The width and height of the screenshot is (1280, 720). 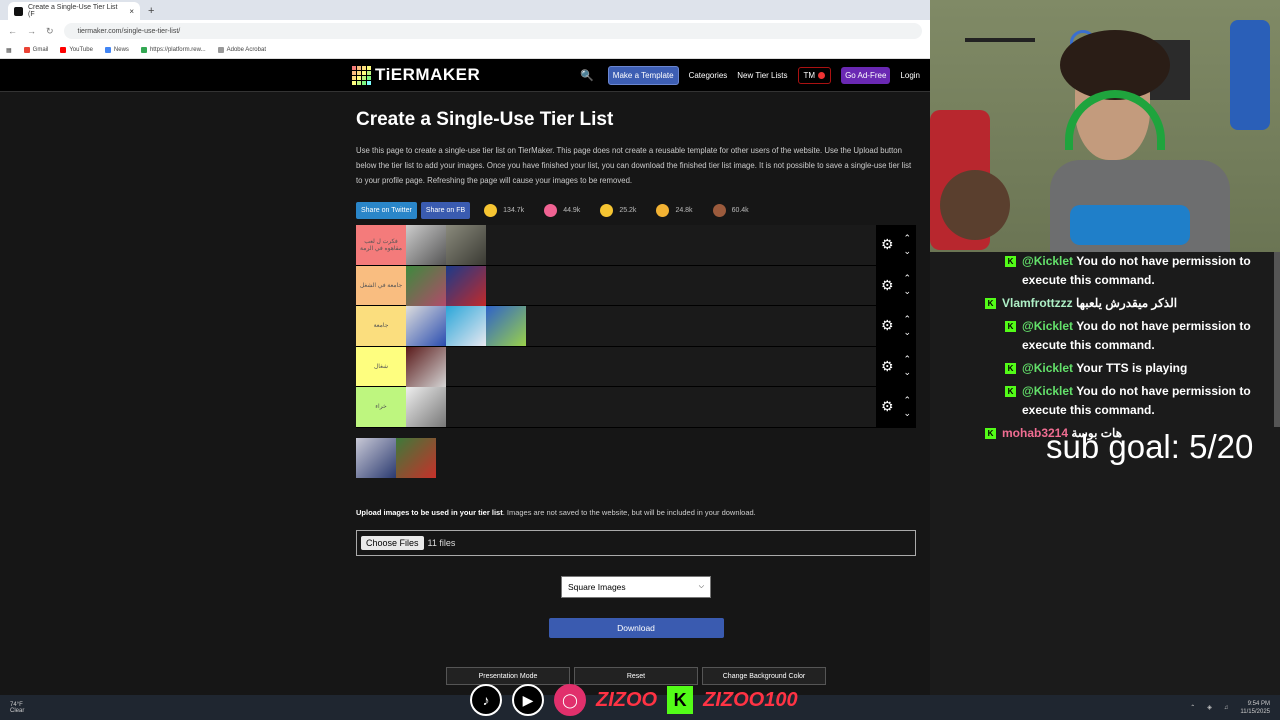 I want to click on close-tab-icon: ×, so click(x=131, y=11).